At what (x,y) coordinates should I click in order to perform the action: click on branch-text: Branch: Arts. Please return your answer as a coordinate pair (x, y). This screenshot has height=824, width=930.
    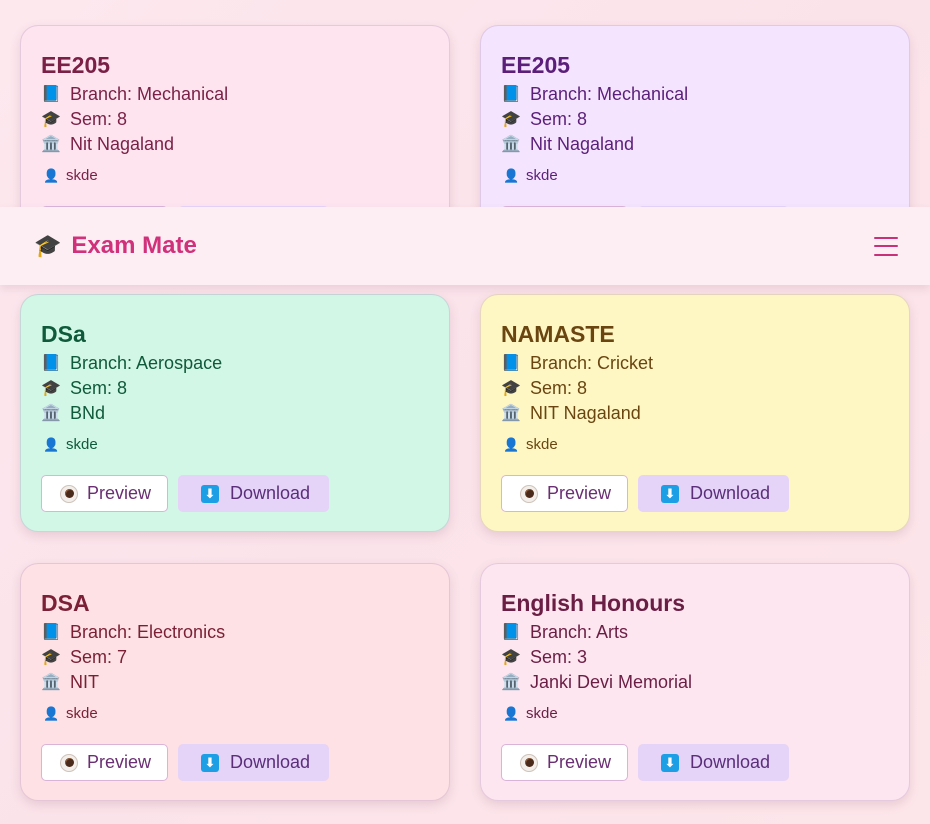
    Looking at the image, I should click on (579, 632).